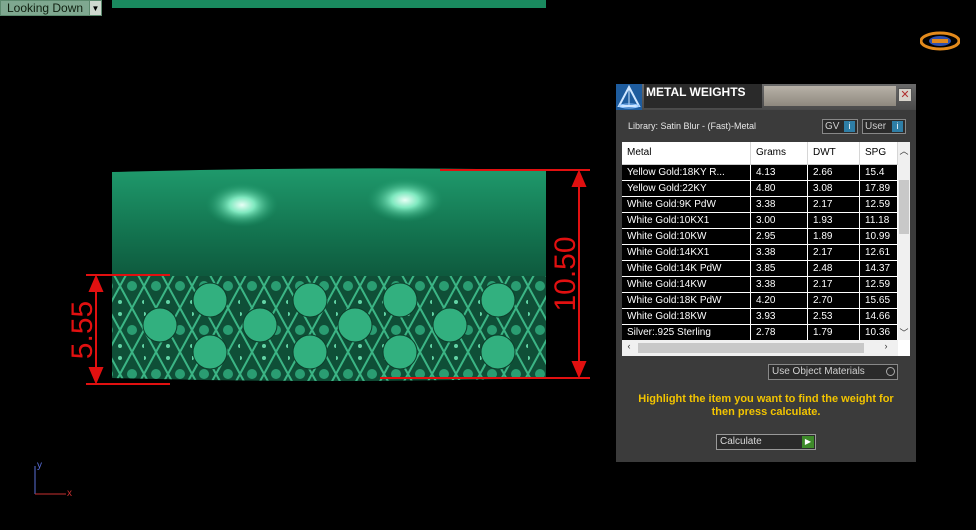 The image size is (976, 530). I want to click on table-row: Silver:.925 Sterling 2.78 1.79 10.36, so click(760, 333).